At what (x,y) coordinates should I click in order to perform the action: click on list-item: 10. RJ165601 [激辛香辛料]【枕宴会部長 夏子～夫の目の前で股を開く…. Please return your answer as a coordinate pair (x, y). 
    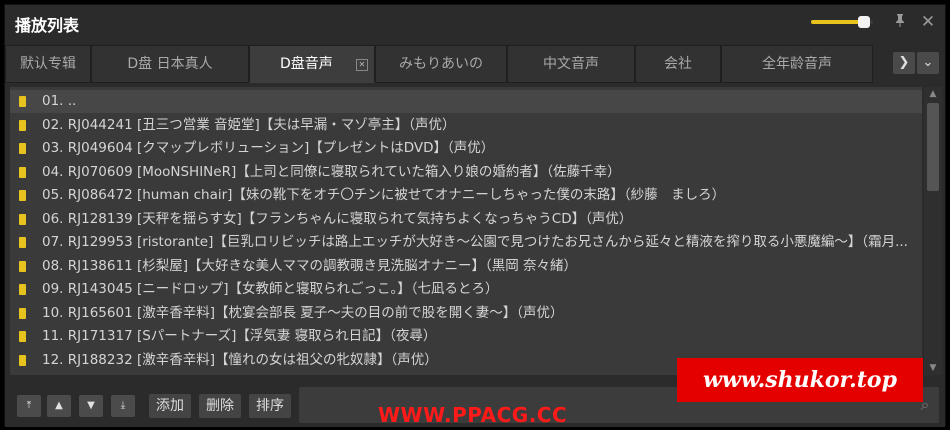
    Looking at the image, I should click on (466, 313).